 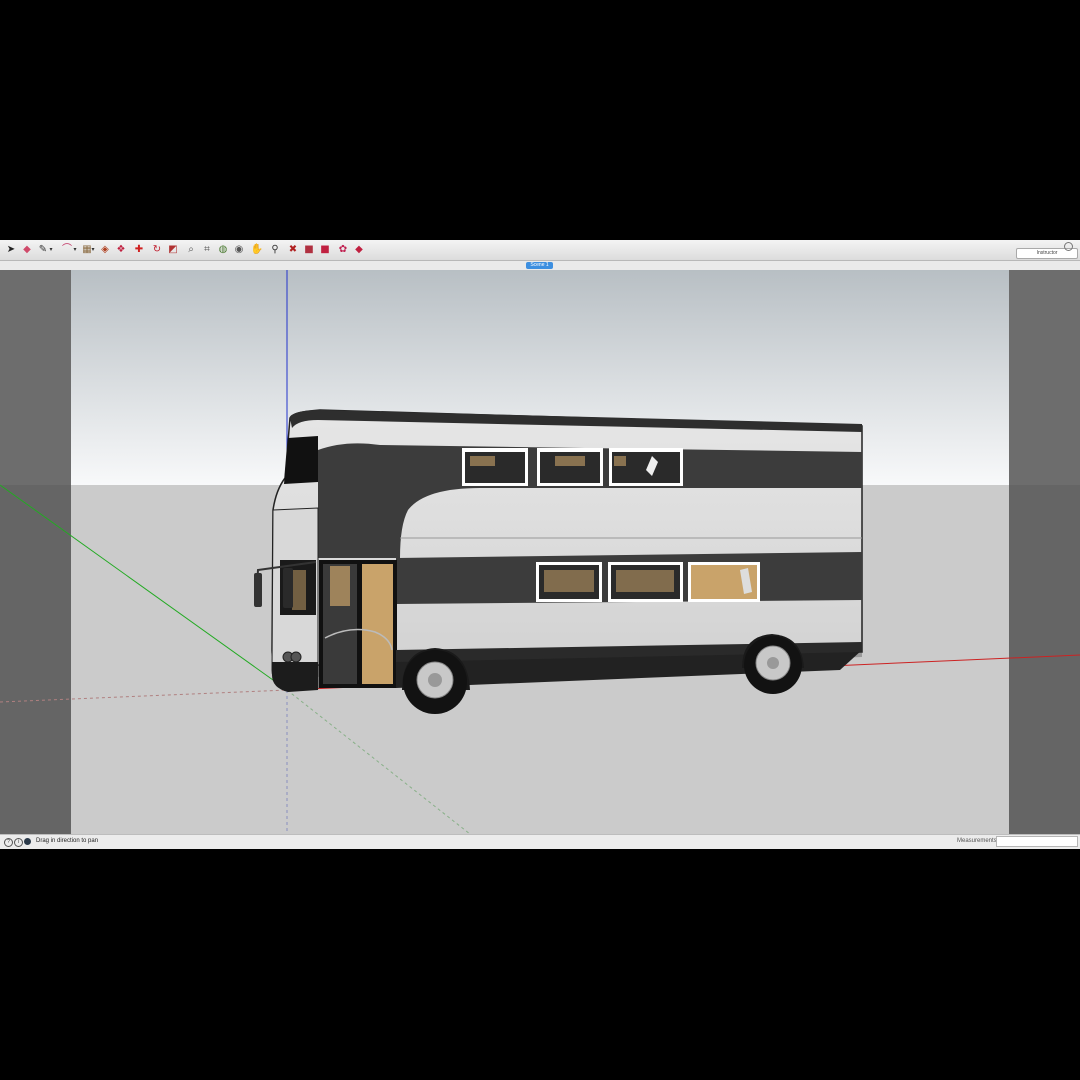 What do you see at coordinates (11, 250) in the screenshot?
I see `select-tool-icon: ➤` at bounding box center [11, 250].